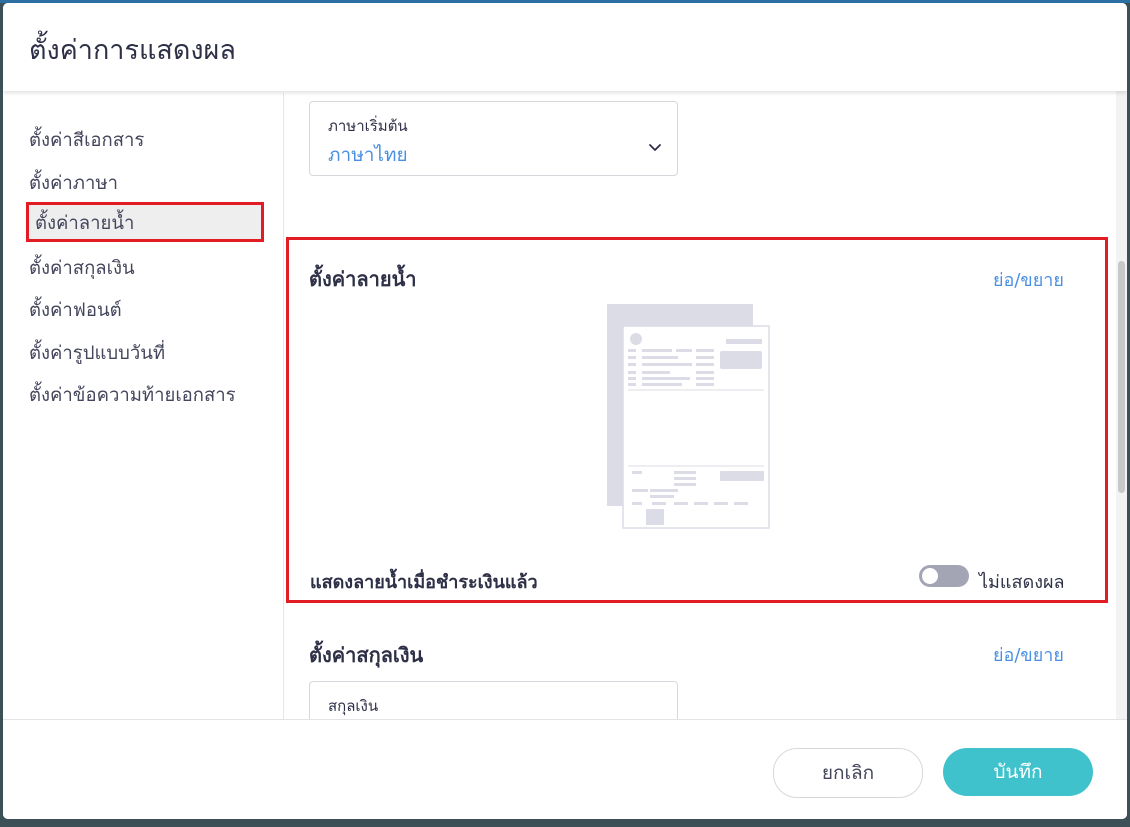  Describe the element at coordinates (145, 222) in the screenshot. I see `sidebar-item-watermark: ตั้งค่าลายน้ำ` at that location.